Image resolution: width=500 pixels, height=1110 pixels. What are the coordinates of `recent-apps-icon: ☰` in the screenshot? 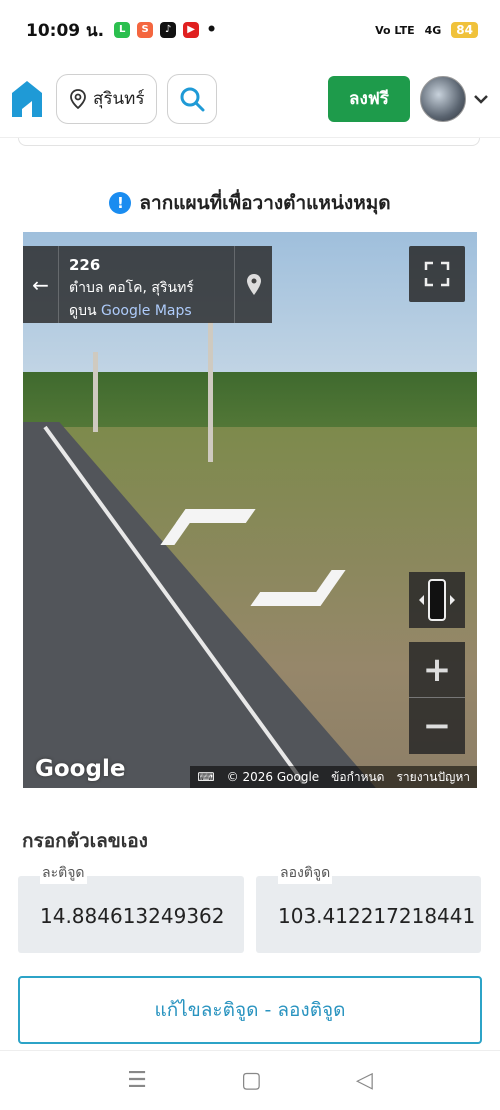 It's located at (137, 1080).